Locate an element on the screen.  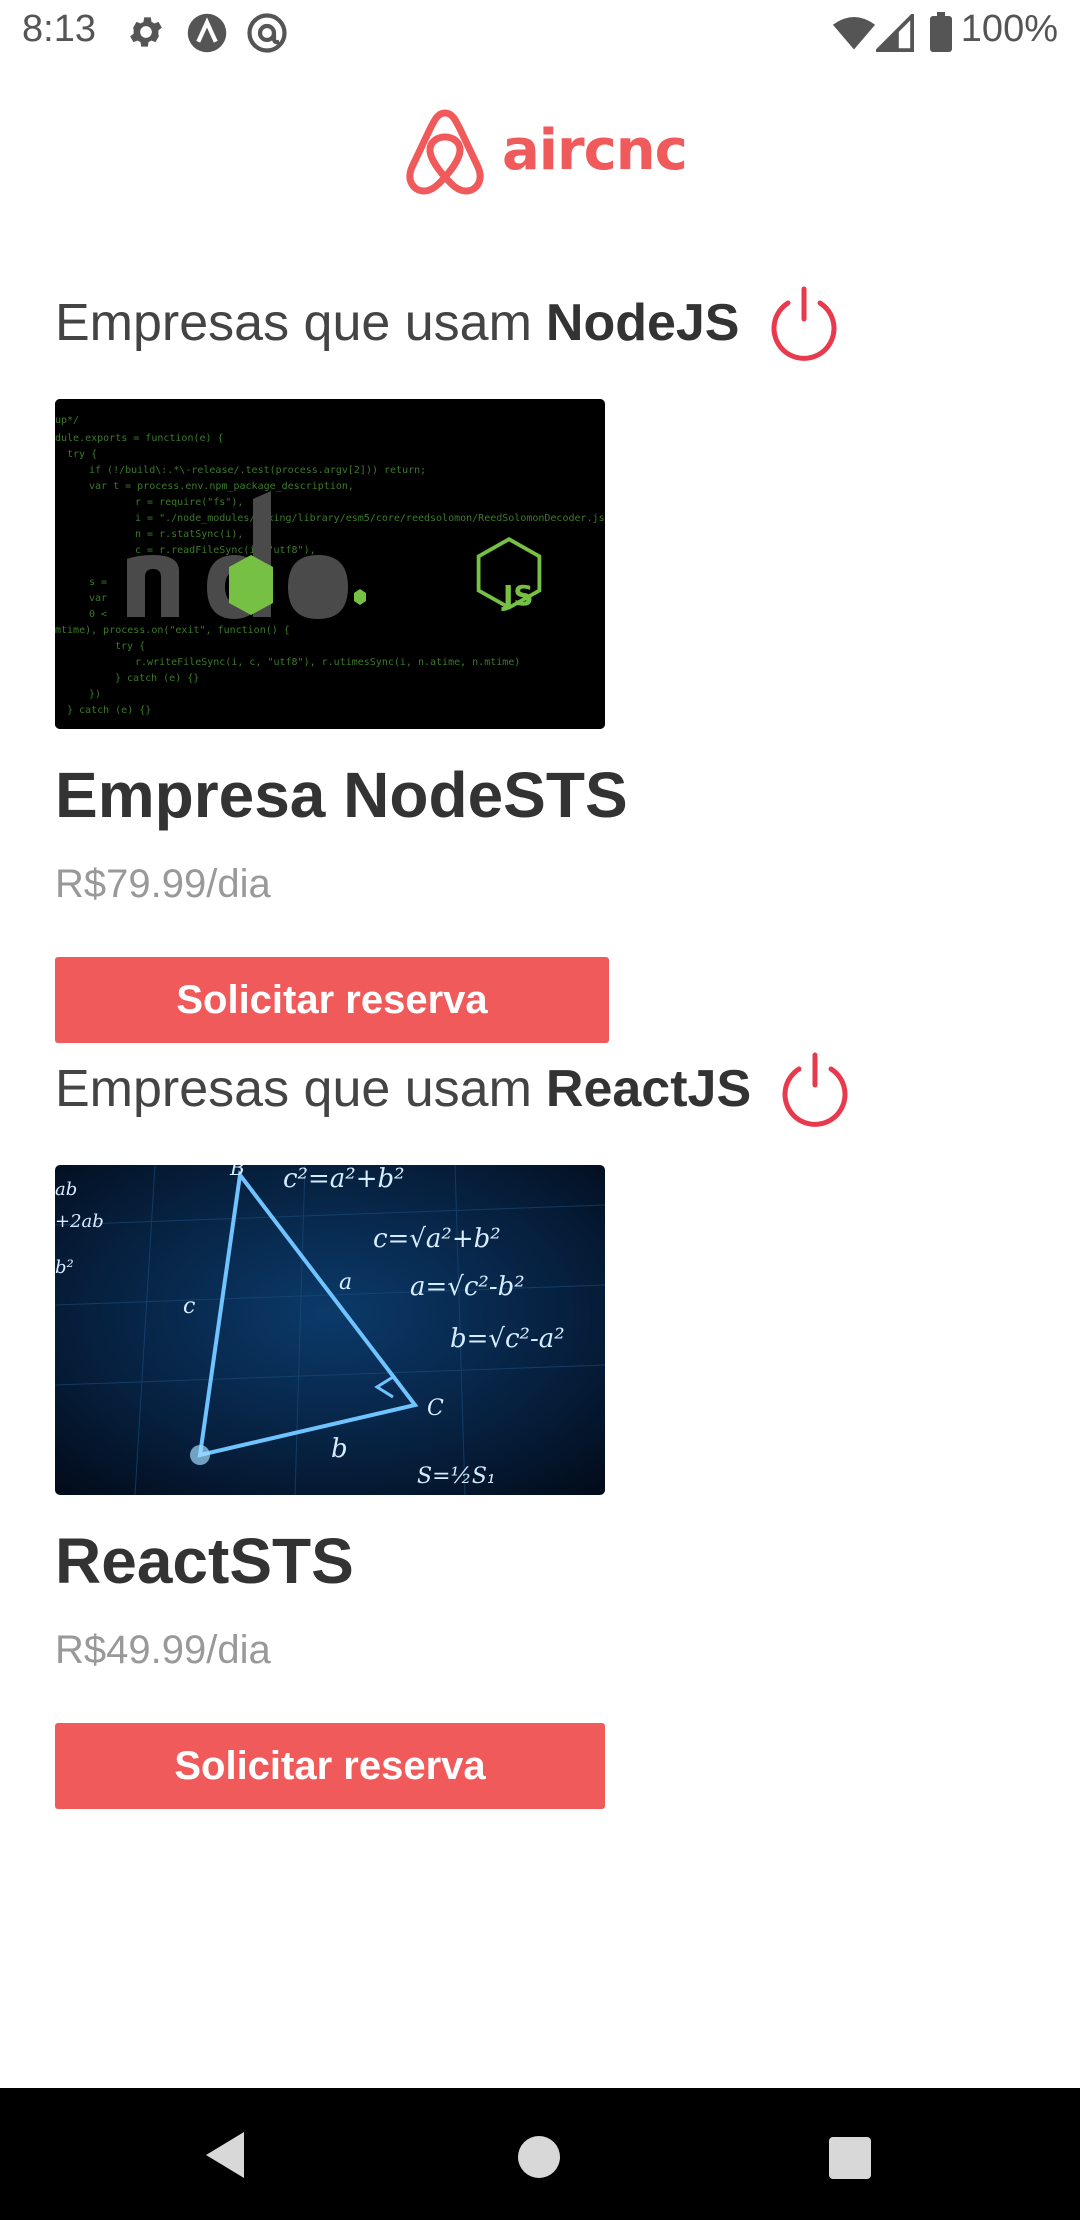
section-heading: Empresas que usam NodeJS is located at coordinates (448, 323).